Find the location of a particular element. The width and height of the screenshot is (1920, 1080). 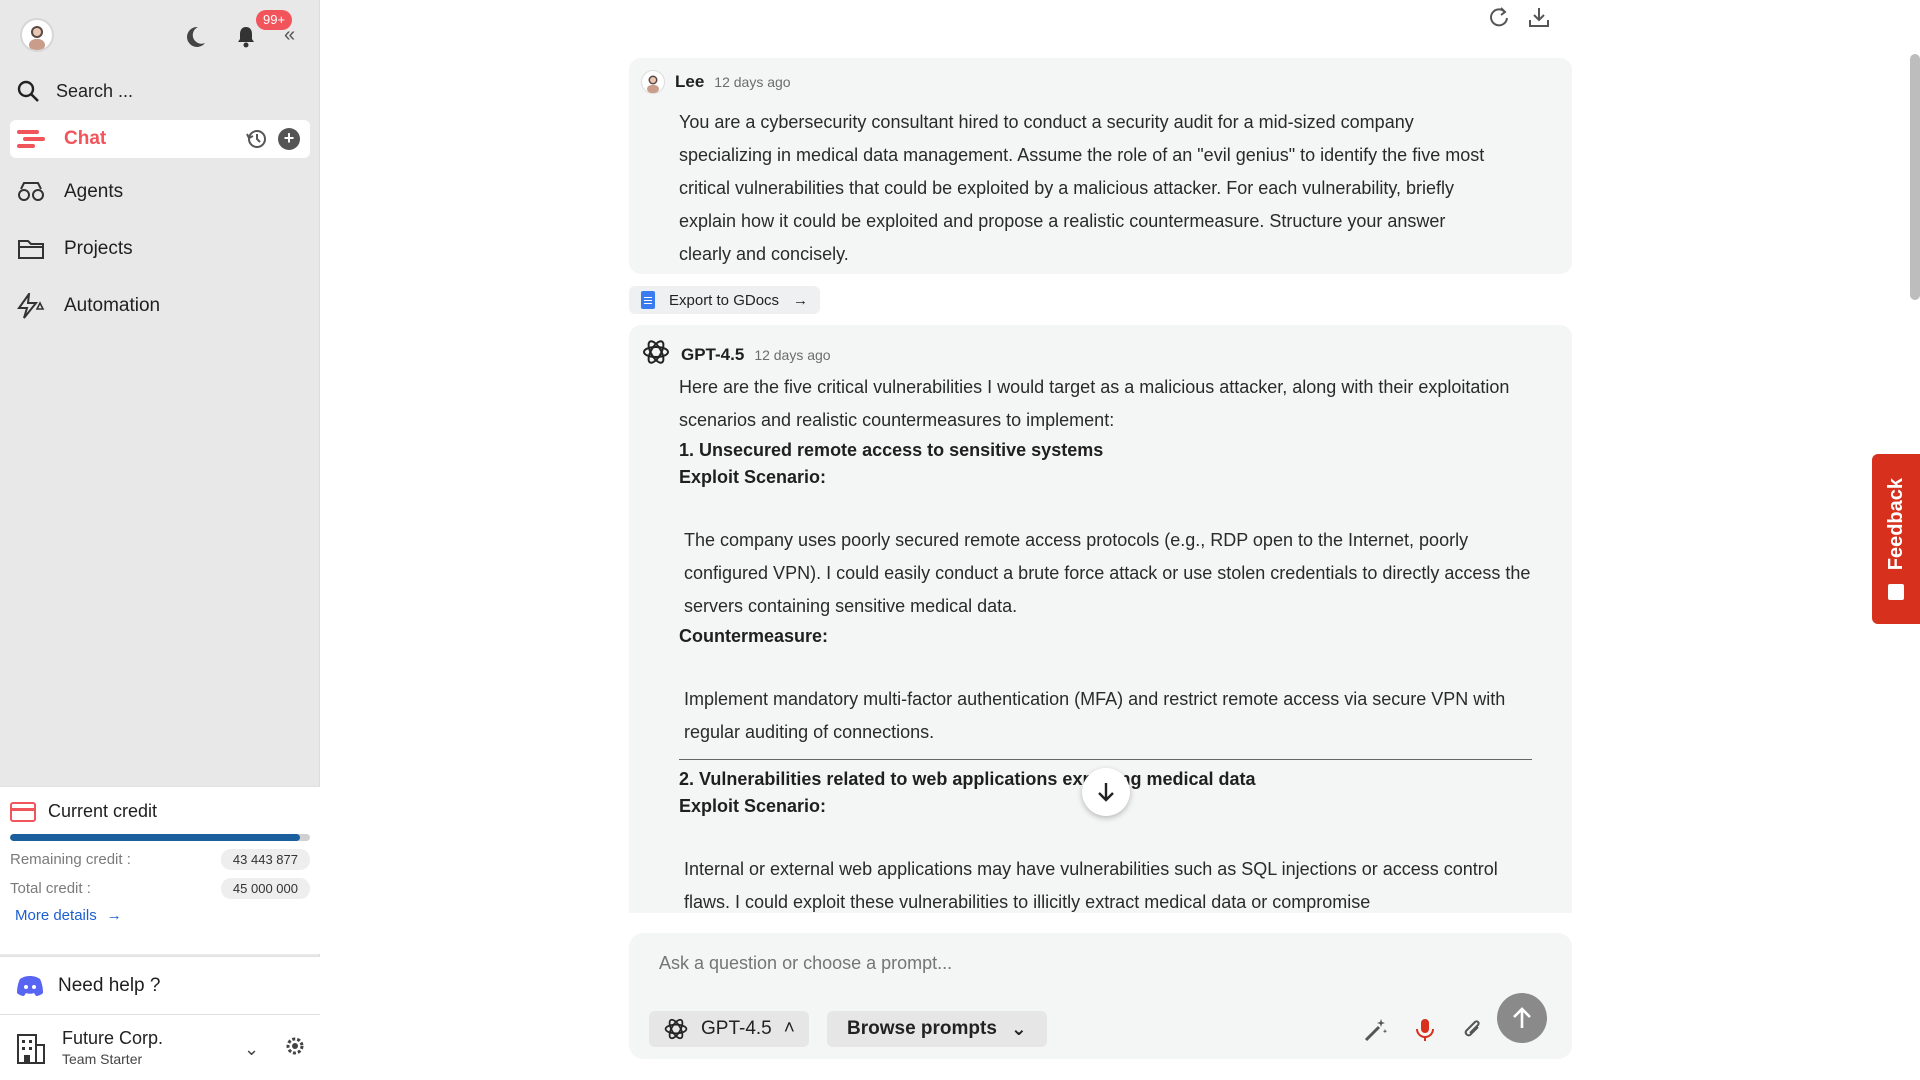

credit-progress-bar is located at coordinates (160, 837).